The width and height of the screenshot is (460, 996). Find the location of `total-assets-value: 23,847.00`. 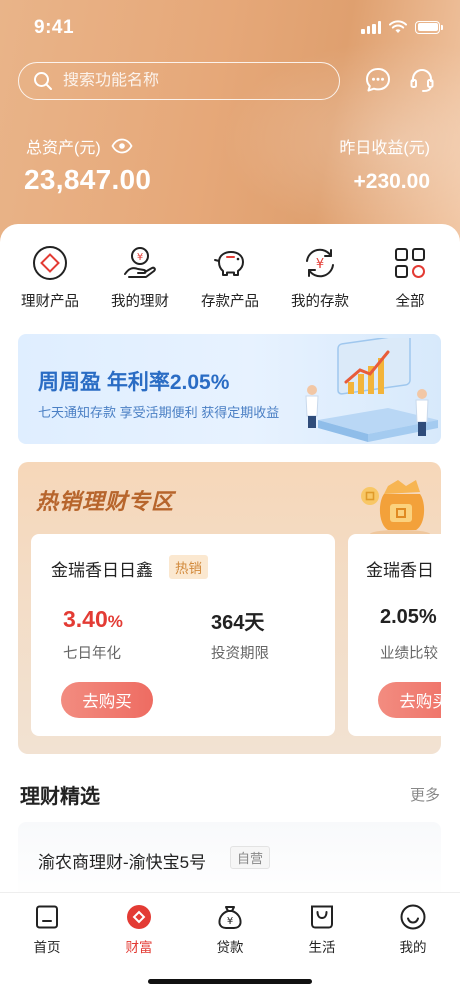

total-assets-value: 23,847.00 is located at coordinates (88, 179).